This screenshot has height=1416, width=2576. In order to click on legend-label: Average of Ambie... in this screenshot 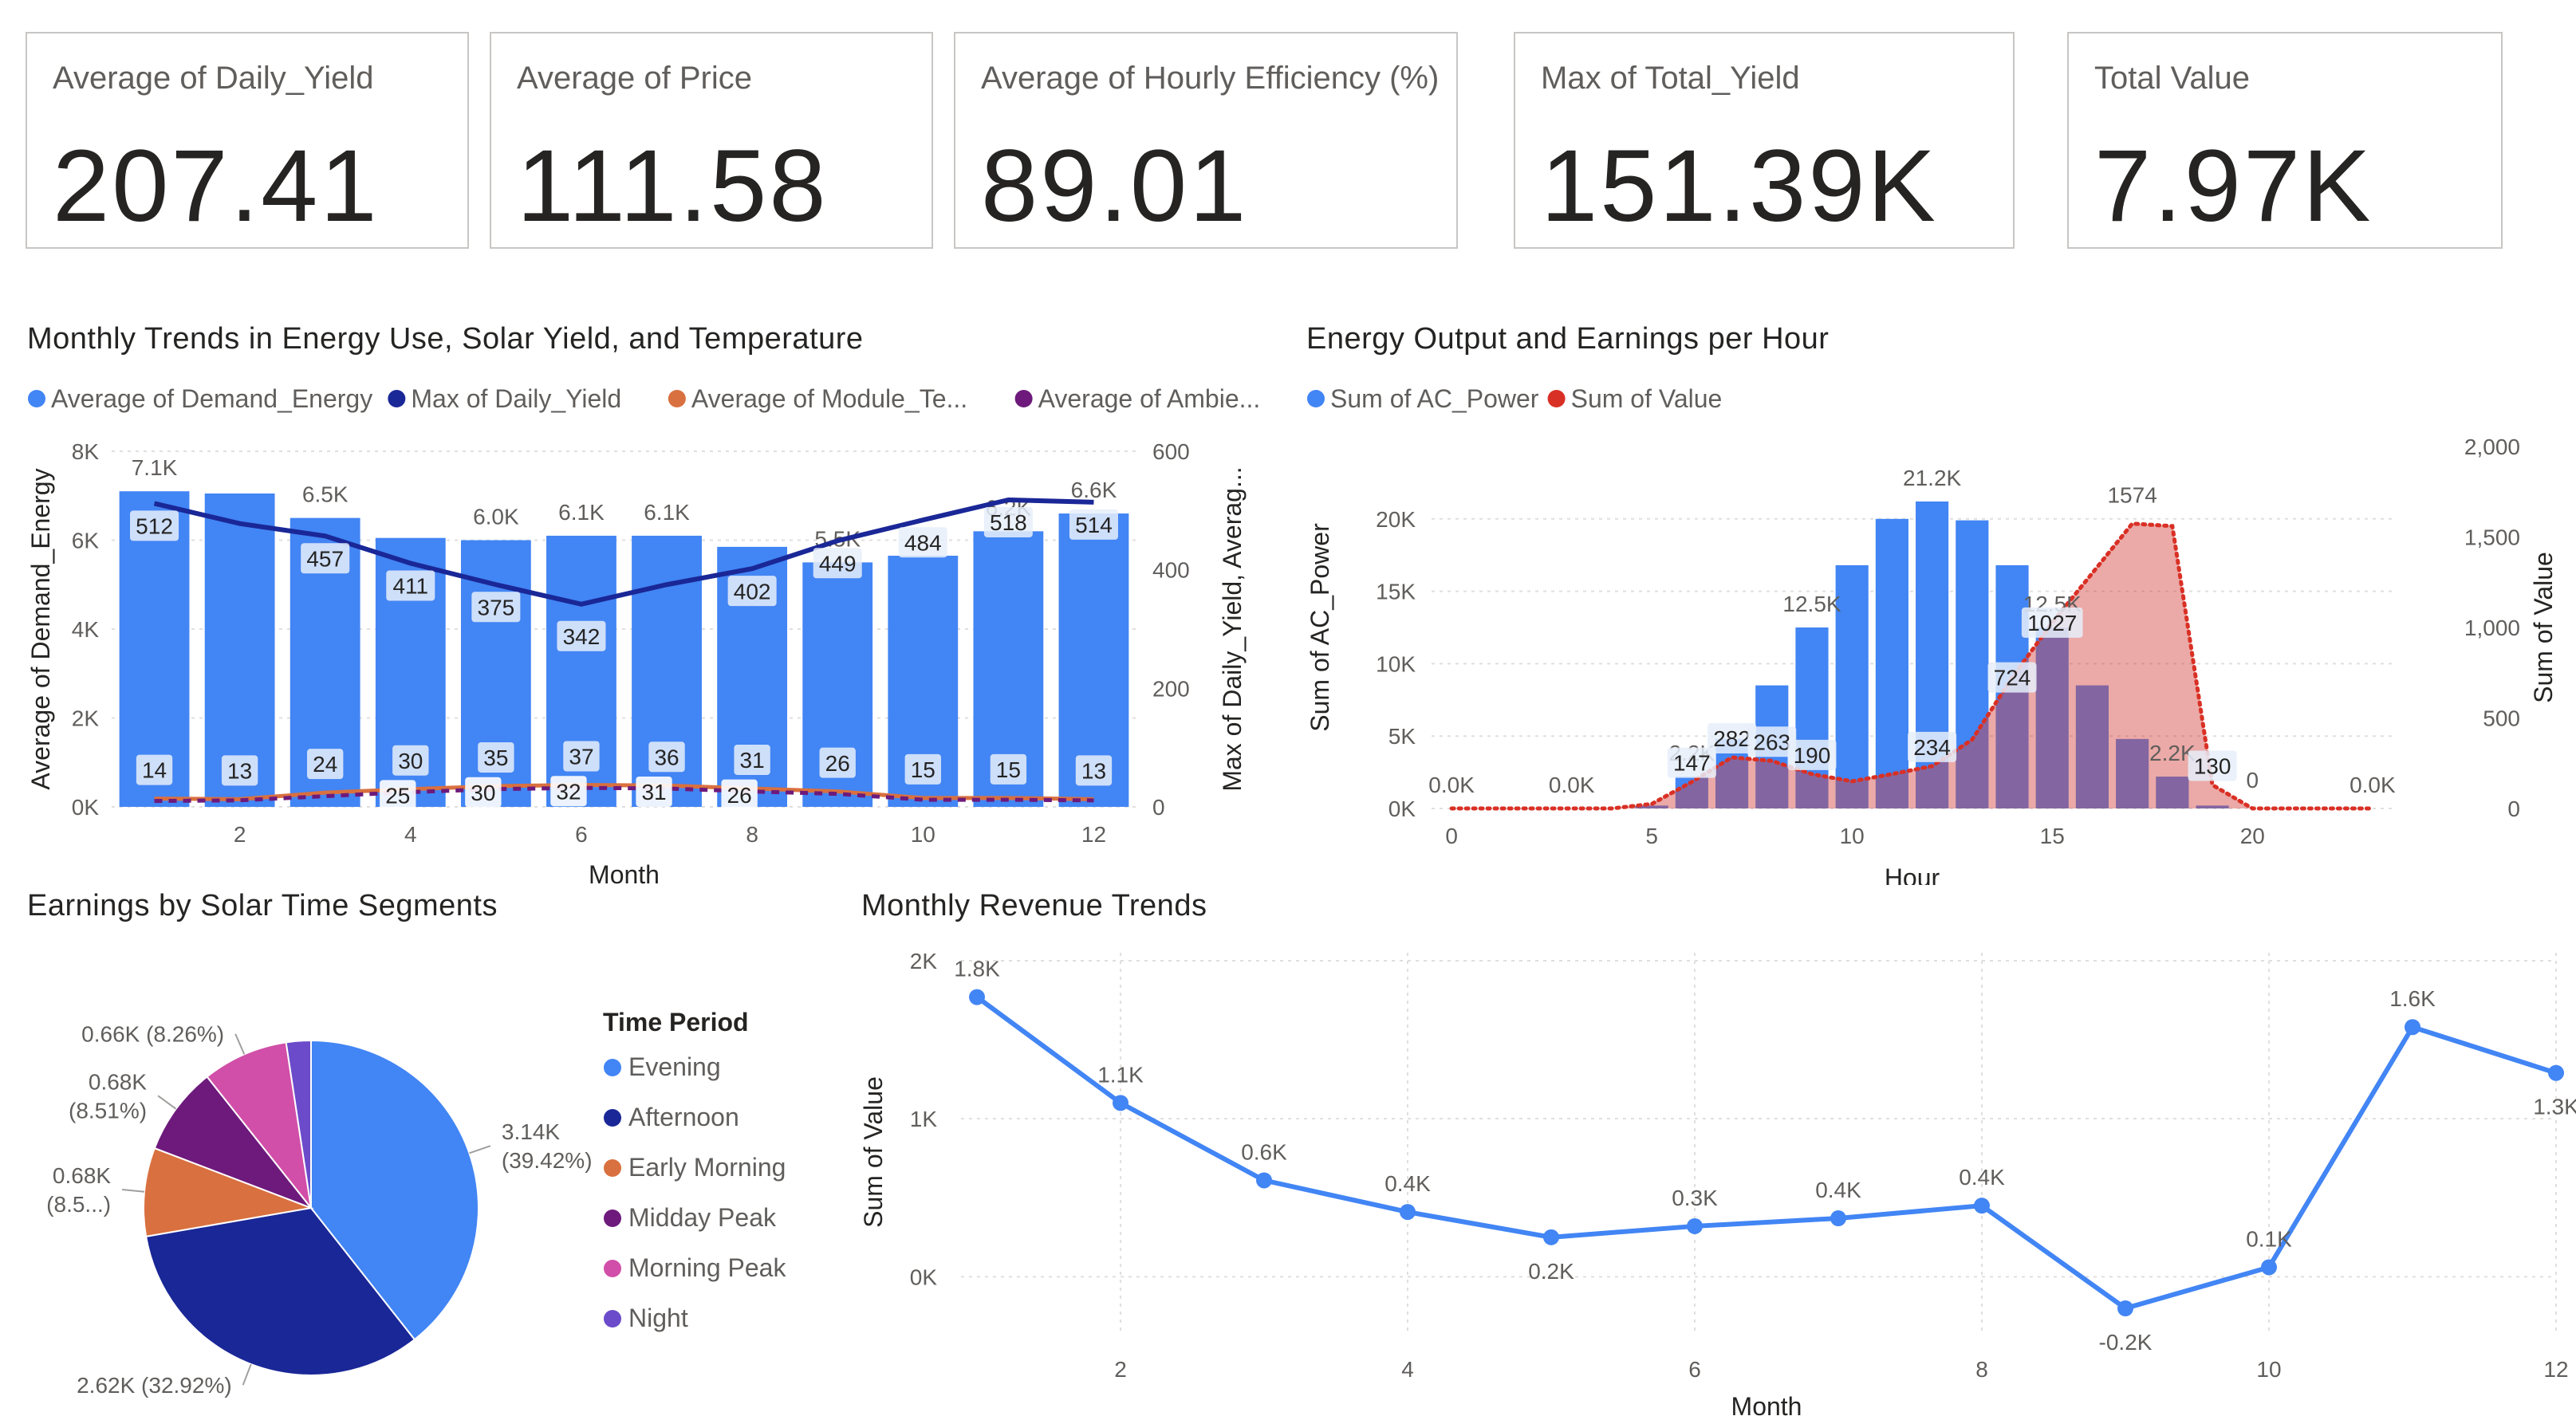, I will do `click(1149, 398)`.